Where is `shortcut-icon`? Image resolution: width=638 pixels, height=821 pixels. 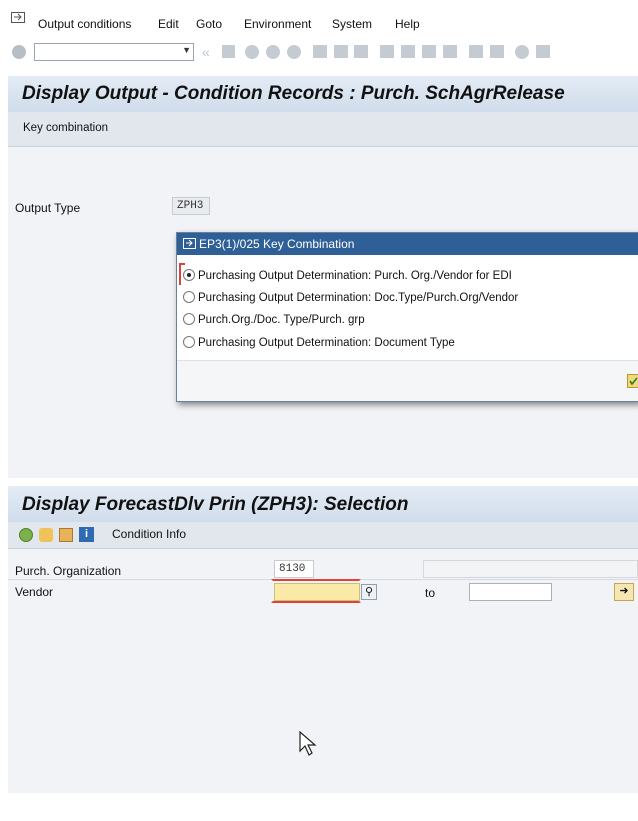
shortcut-icon is located at coordinates (497, 51).